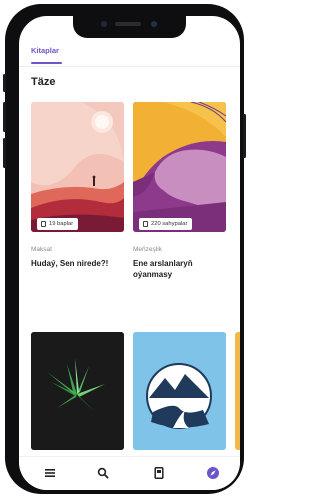 This screenshot has width=320, height=498. I want to click on book-title-1: Hudaý, Sen nirede?!, so click(78, 263).